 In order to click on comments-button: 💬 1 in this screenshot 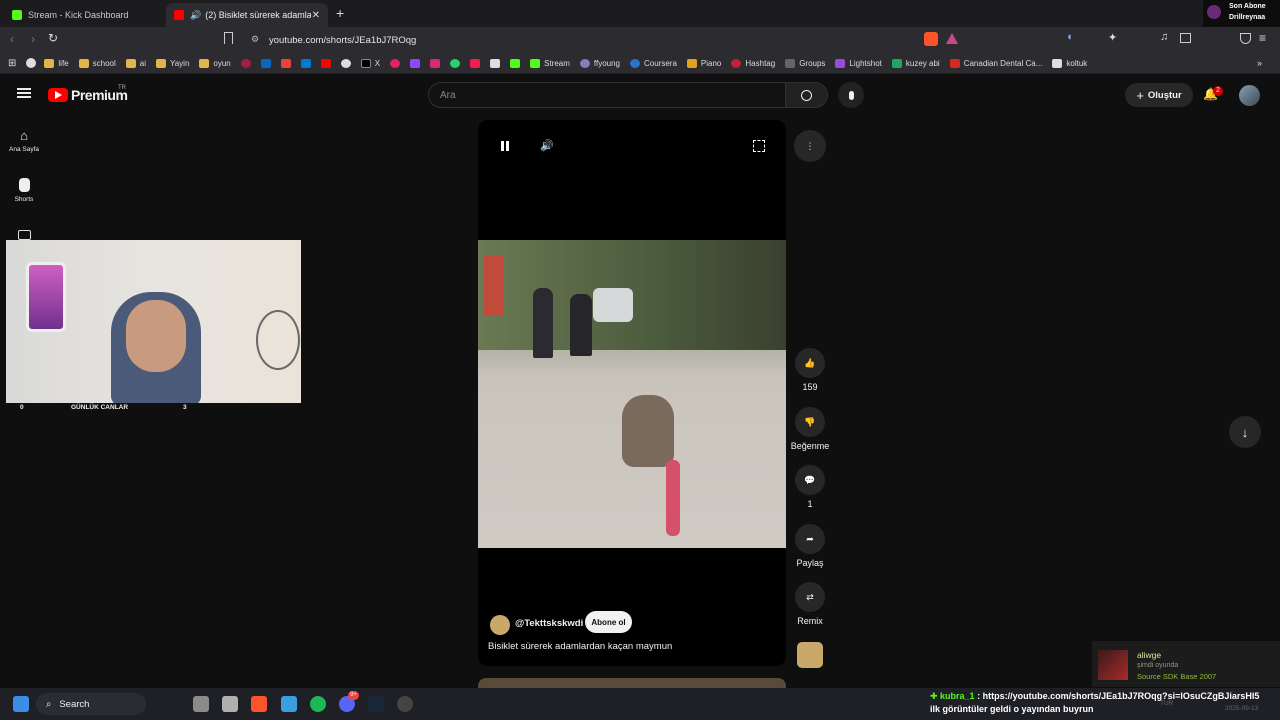, I will do `click(810, 487)`.